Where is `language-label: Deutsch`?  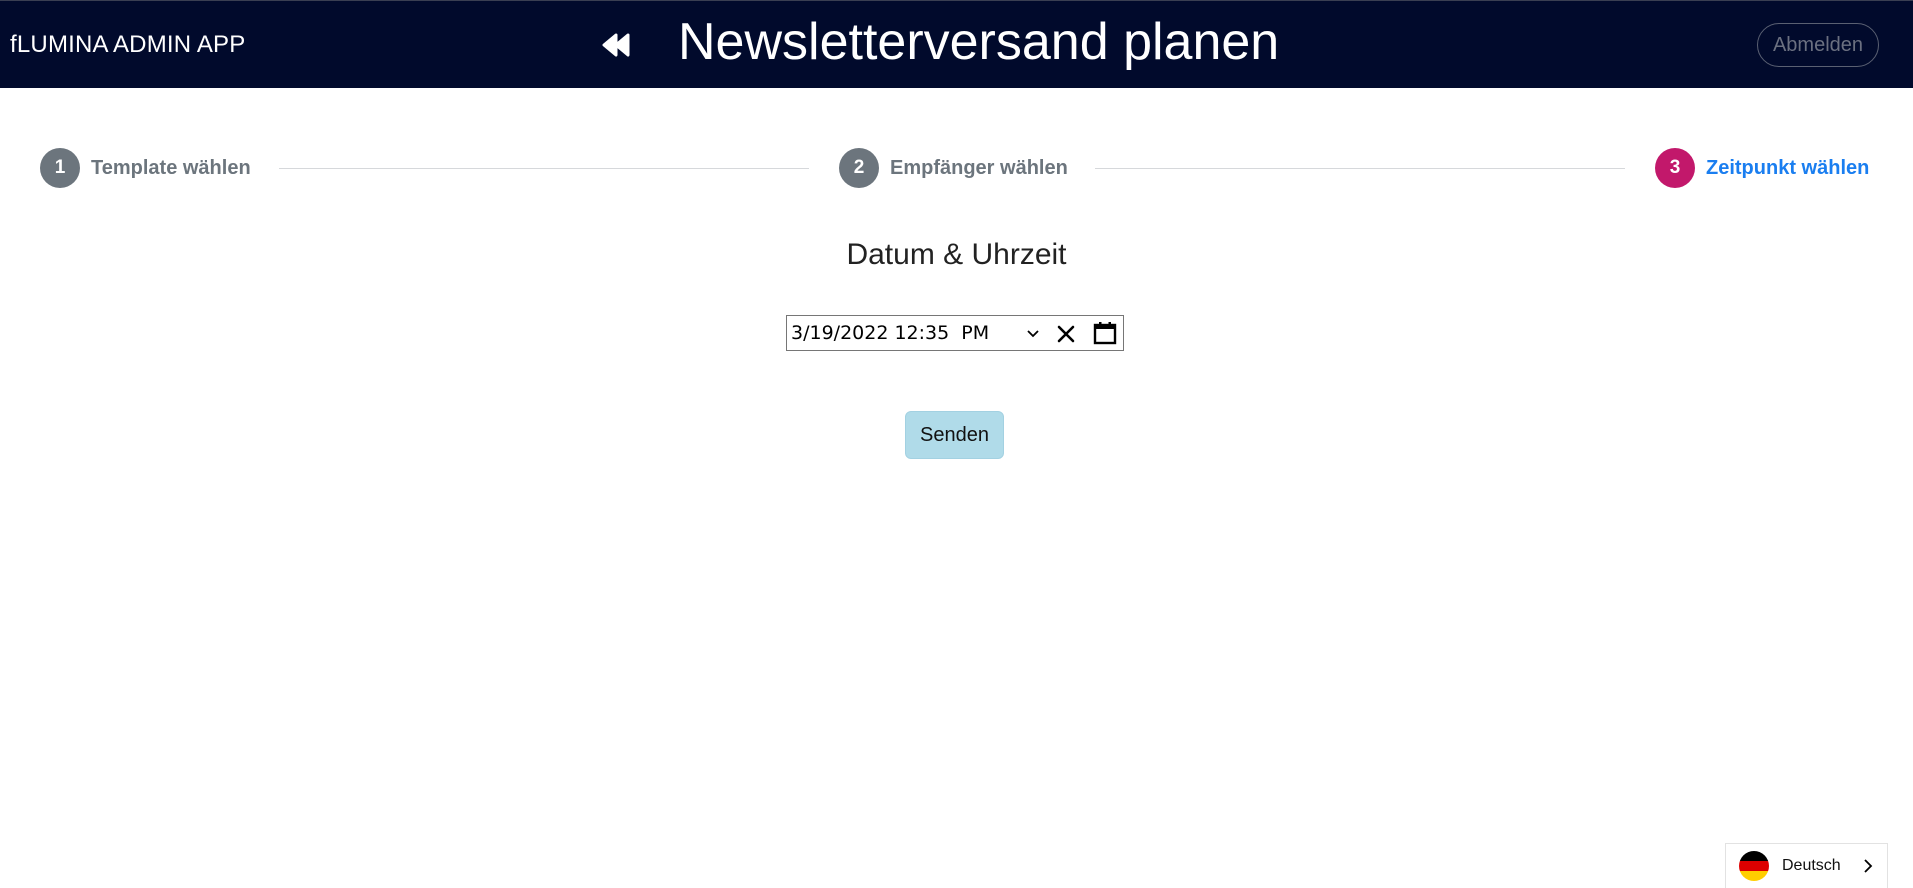
language-label: Deutsch is located at coordinates (1811, 865).